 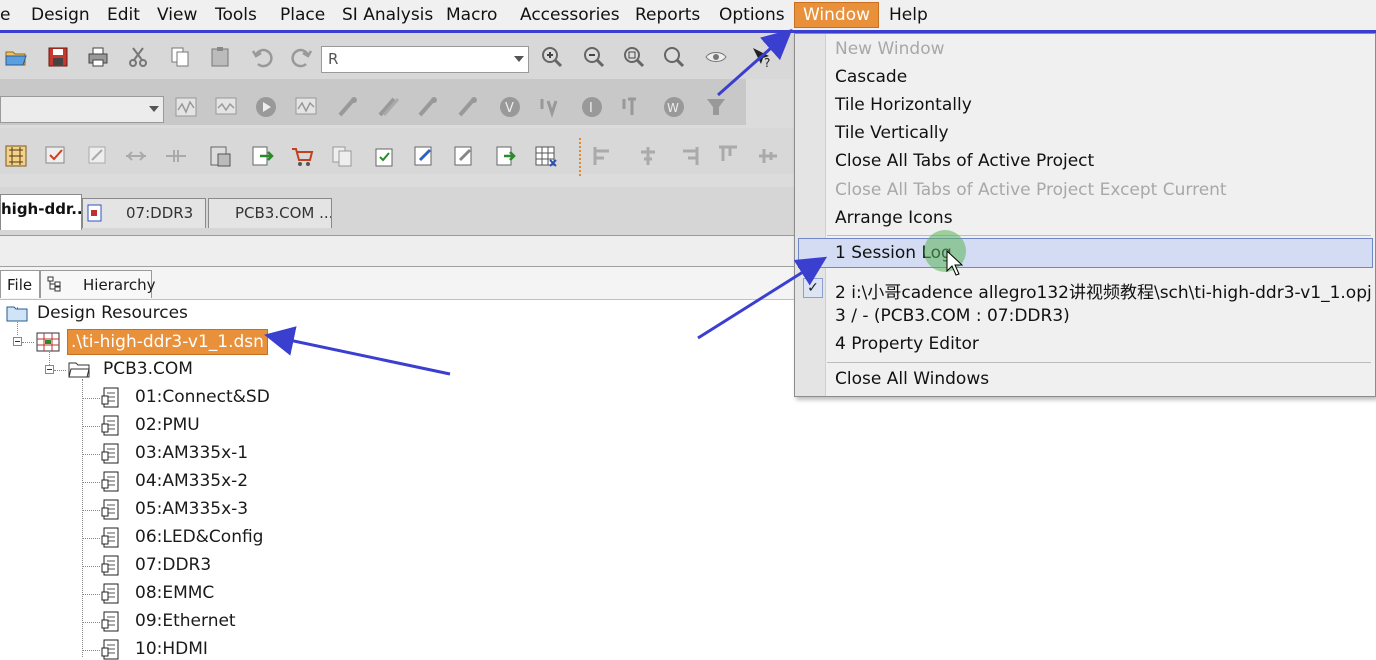 What do you see at coordinates (546, 156) in the screenshot?
I see `table-icon` at bounding box center [546, 156].